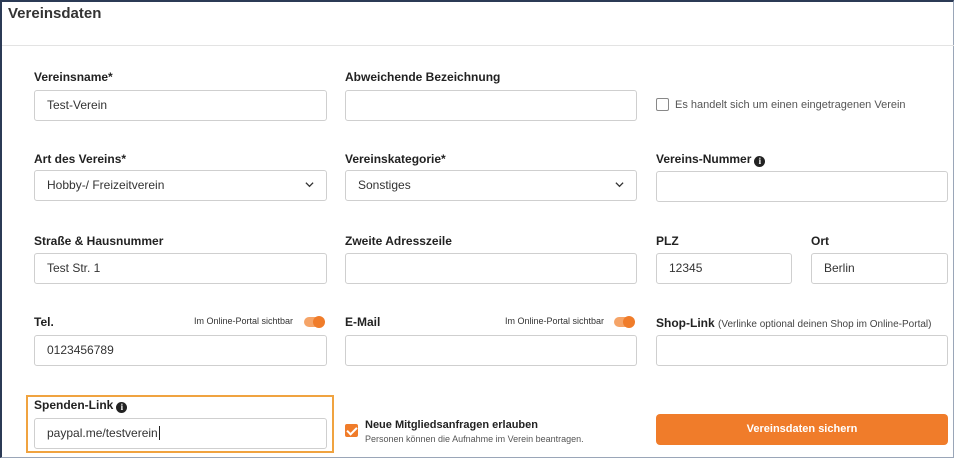 Image resolution: width=954 pixels, height=458 pixels. What do you see at coordinates (74, 405) in the screenshot?
I see `spenden-link-label-text: Spenden-Link` at bounding box center [74, 405].